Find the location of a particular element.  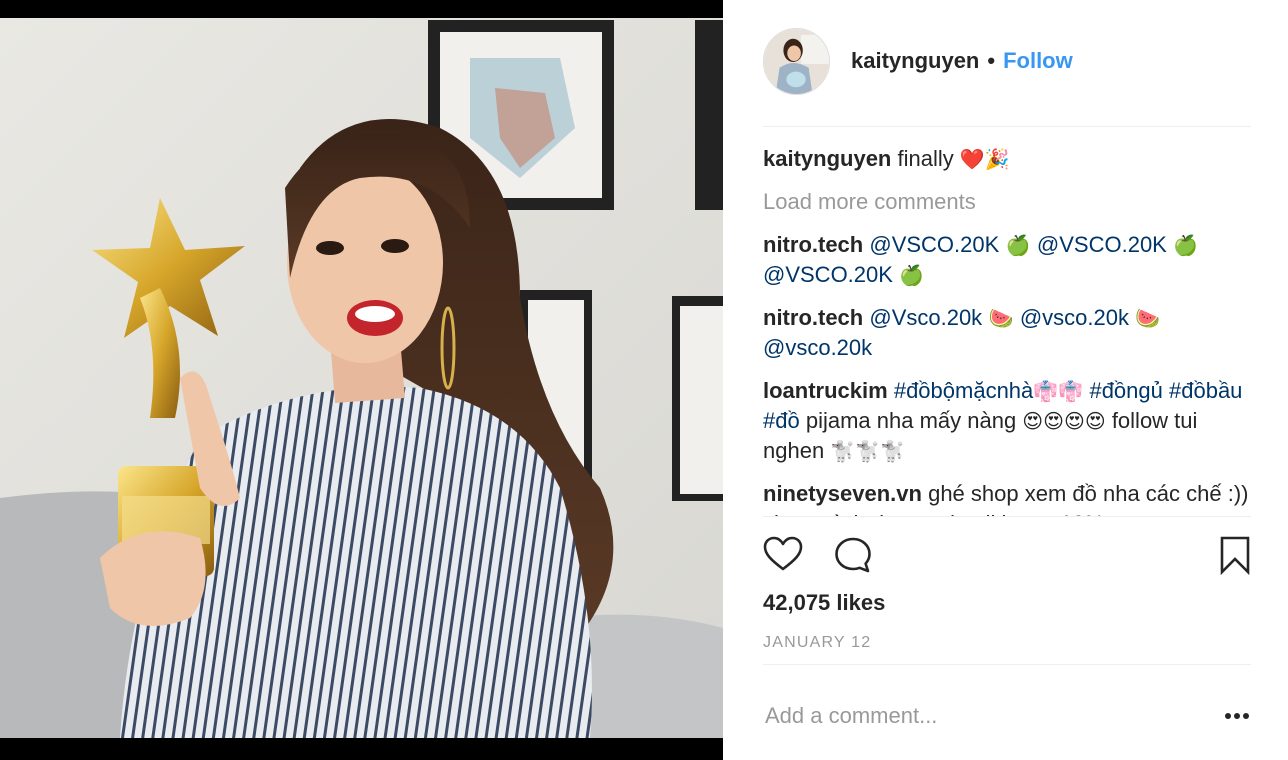

avatar-image is located at coordinates (796, 61).